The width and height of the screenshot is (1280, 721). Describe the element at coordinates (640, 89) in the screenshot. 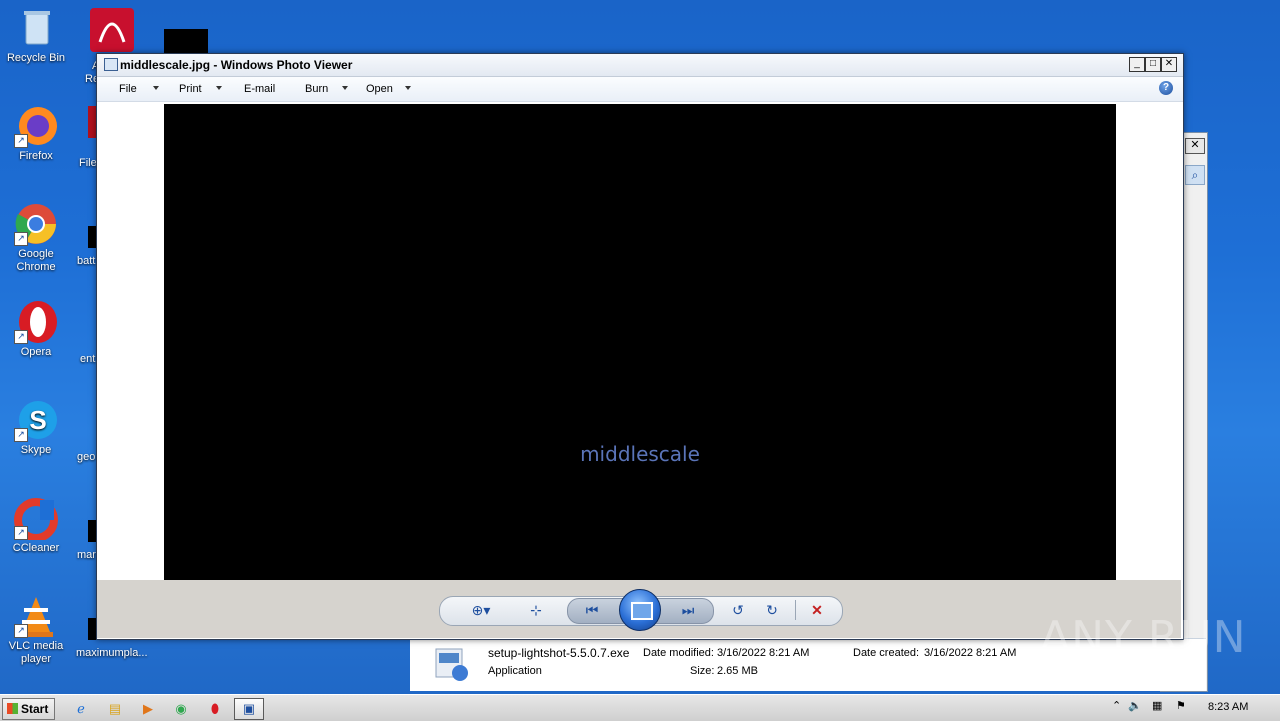

I see `command-bar: File Print E-mail Burn Open ?` at that location.